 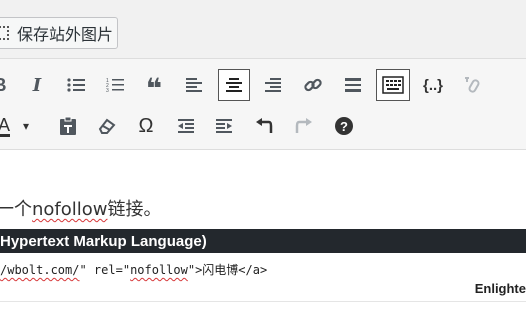 I want to click on save-external-images-button: 保存站外图片, so click(x=59, y=33).